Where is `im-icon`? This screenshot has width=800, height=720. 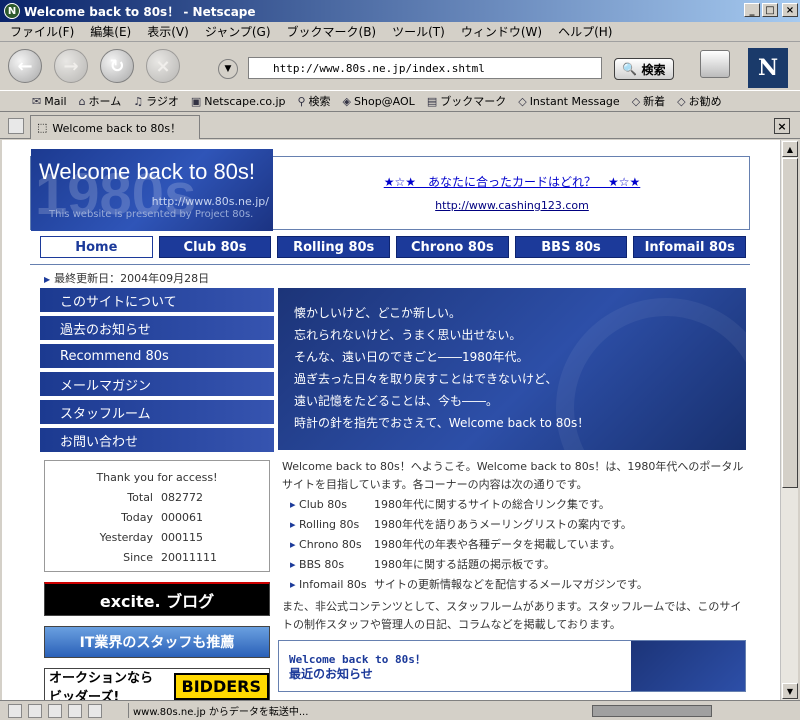 im-icon is located at coordinates (55, 710).